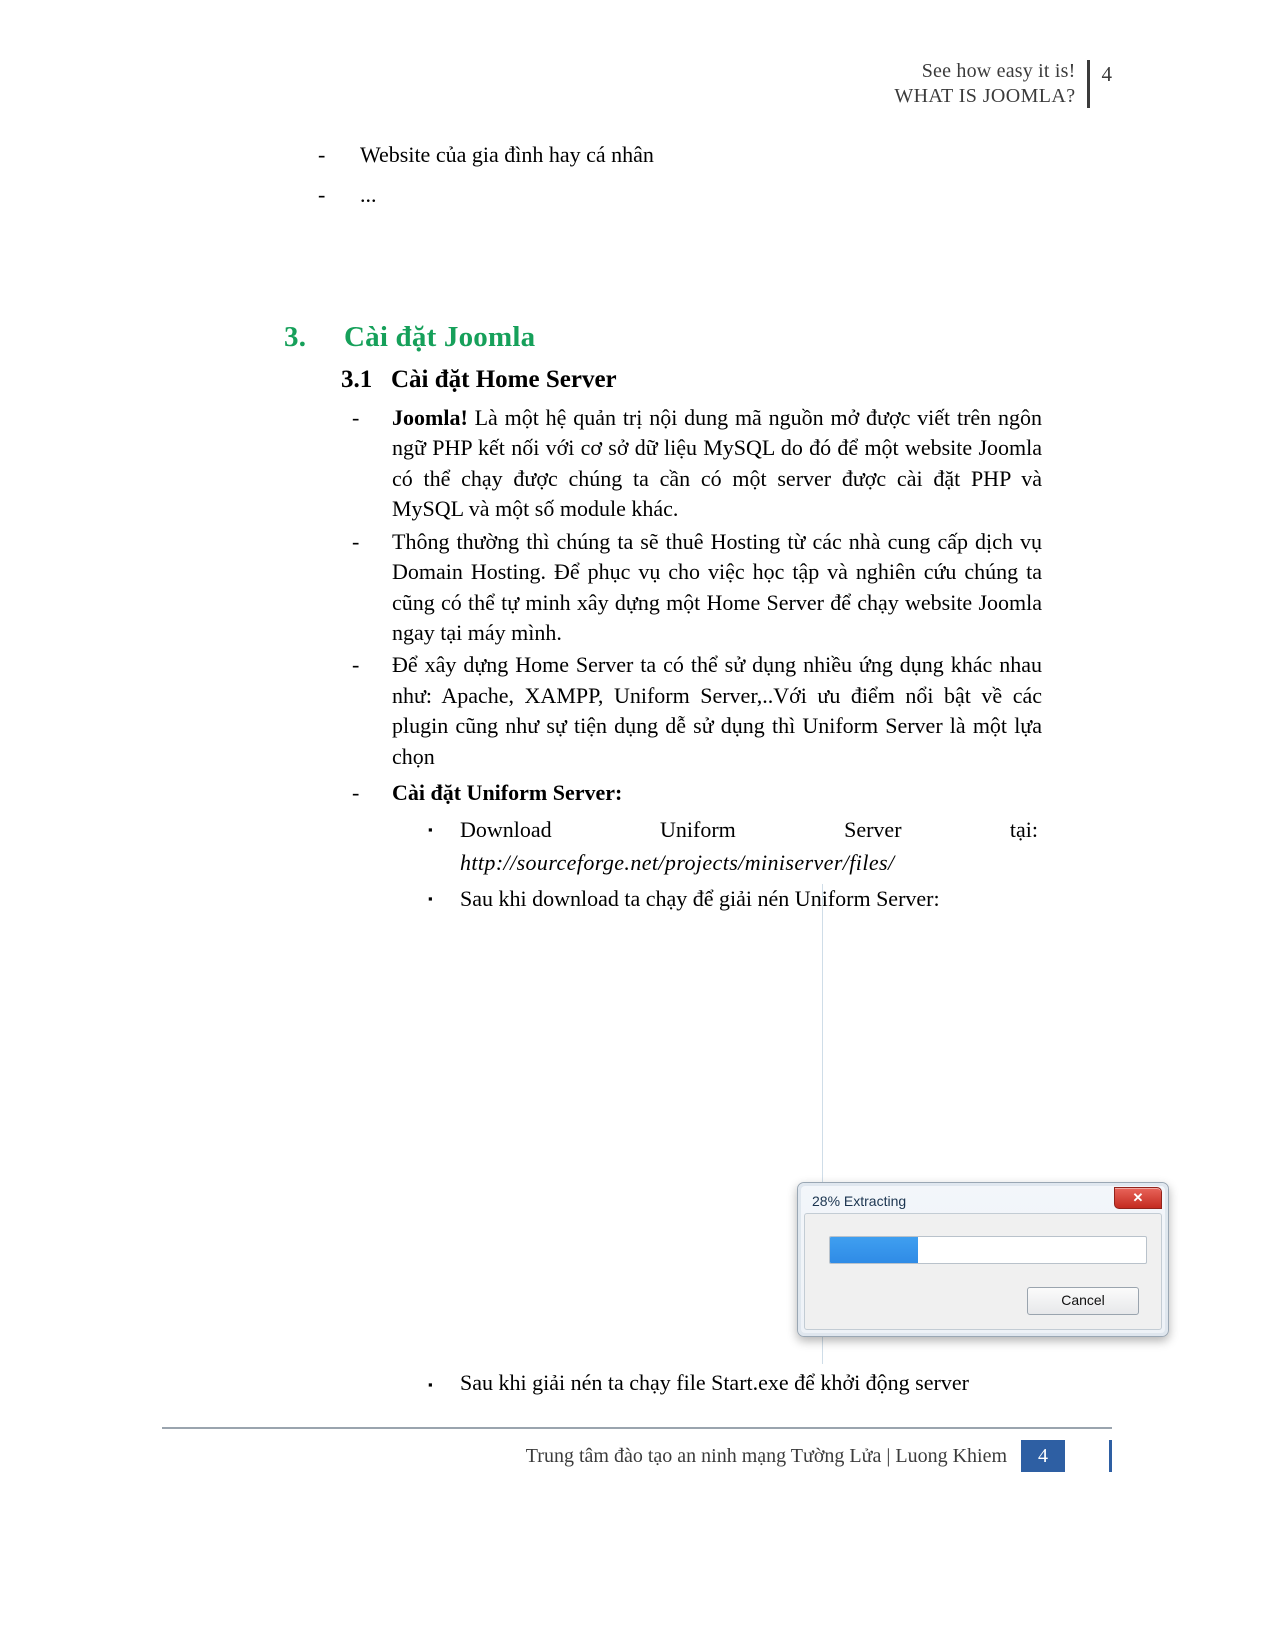 This screenshot has height=1649, width=1274. What do you see at coordinates (1083, 1301) in the screenshot?
I see `cancel-button: Cancel` at bounding box center [1083, 1301].